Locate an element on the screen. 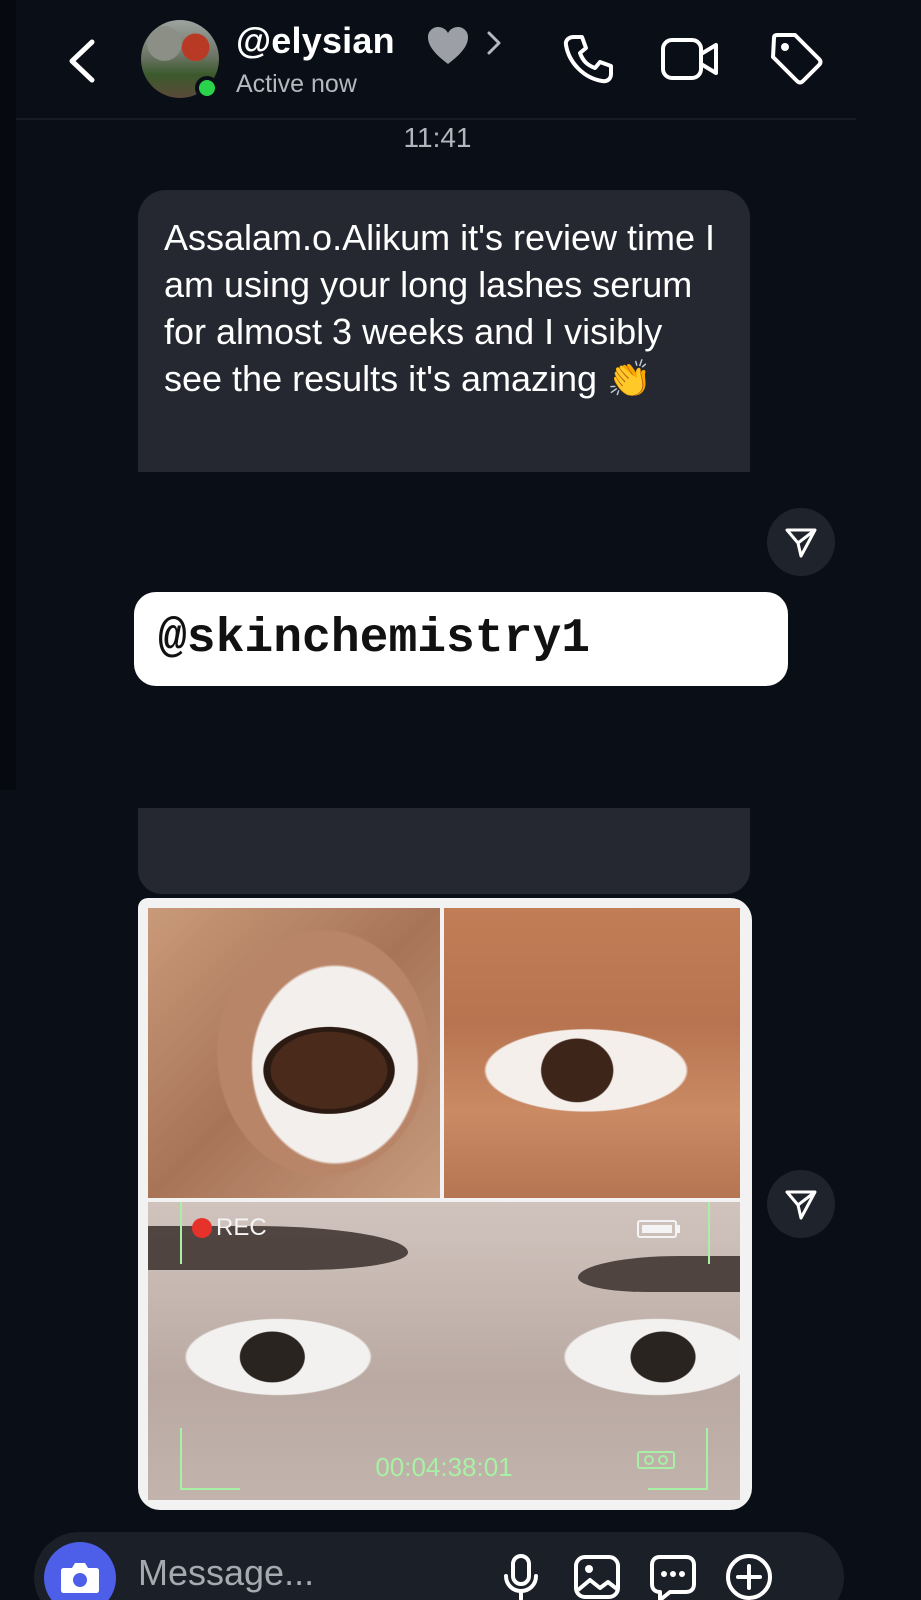 Image resolution: width=921 pixels, height=1600 pixels. sticker-icon is located at coordinates (673, 1576).